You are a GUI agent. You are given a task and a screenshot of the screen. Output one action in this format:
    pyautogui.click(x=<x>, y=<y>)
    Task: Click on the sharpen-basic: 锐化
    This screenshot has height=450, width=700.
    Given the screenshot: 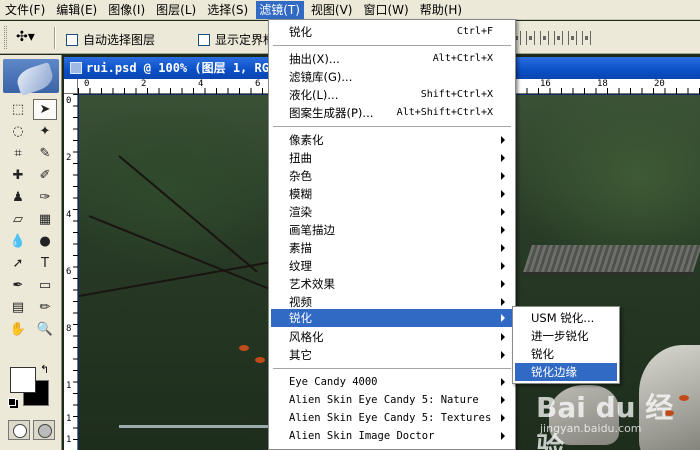 What is the action you would take?
    pyautogui.click(x=566, y=354)
    